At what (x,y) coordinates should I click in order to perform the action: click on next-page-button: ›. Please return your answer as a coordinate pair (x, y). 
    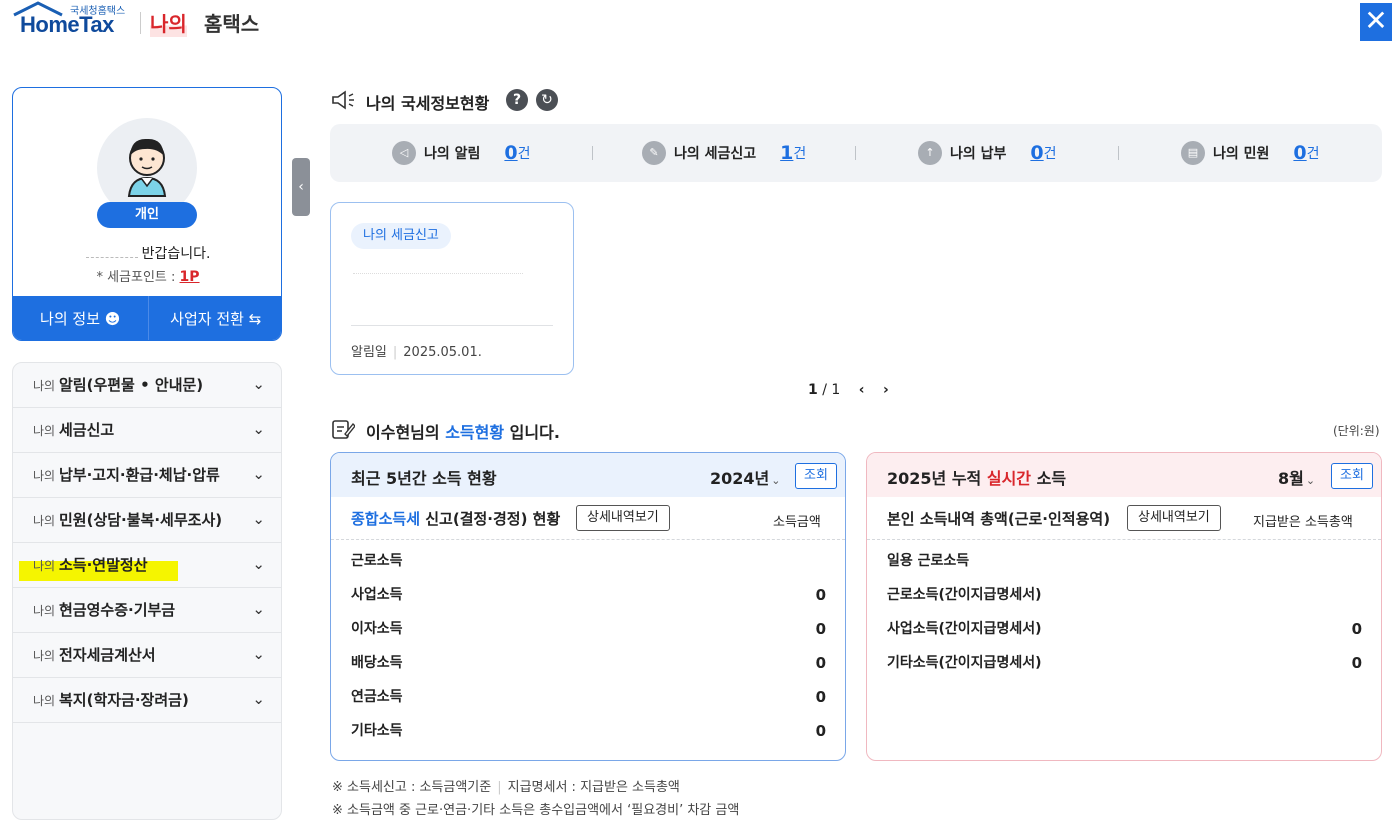
    Looking at the image, I should click on (886, 390).